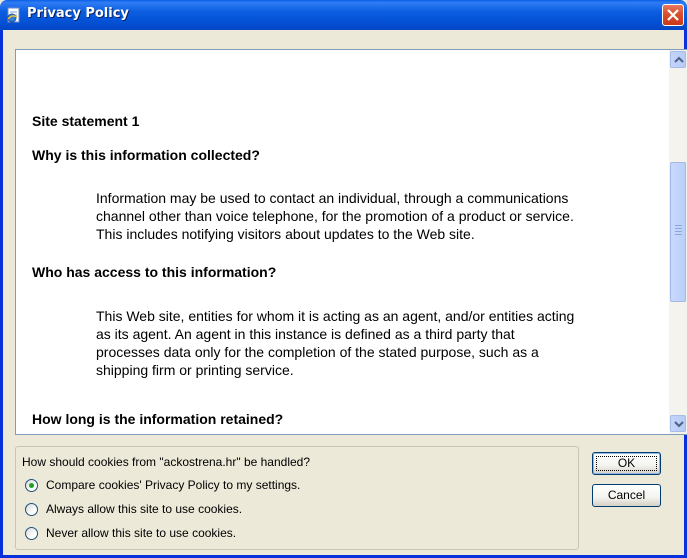  I want to click on cancel-button: Cancel, so click(626, 495).